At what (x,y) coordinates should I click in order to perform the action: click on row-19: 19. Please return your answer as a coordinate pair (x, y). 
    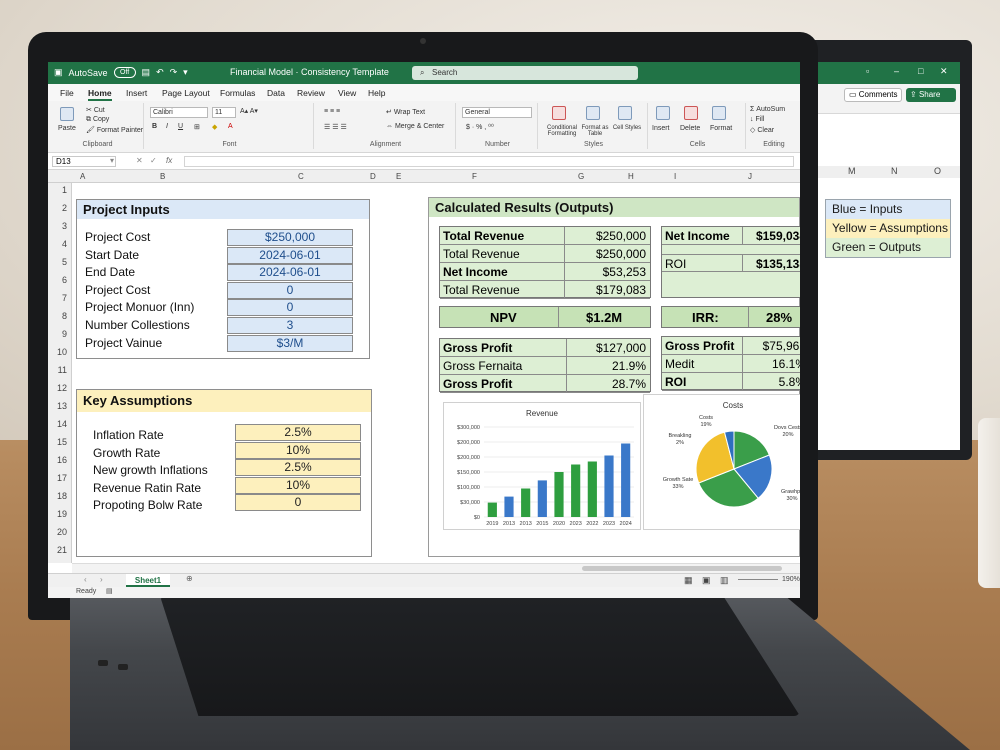
    Looking at the image, I should click on (62, 514).